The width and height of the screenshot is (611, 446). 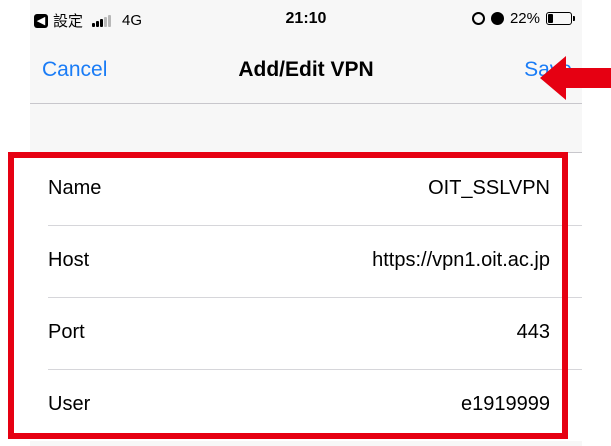 I want to click on red-arrow-icon, so click(x=575, y=78).